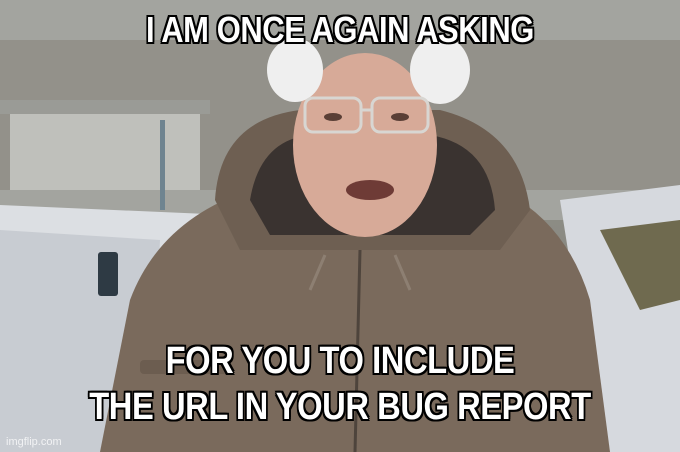  Describe the element at coordinates (340, 29) in the screenshot. I see `top-caption: I AM ONCE AGAIN ASKING` at that location.